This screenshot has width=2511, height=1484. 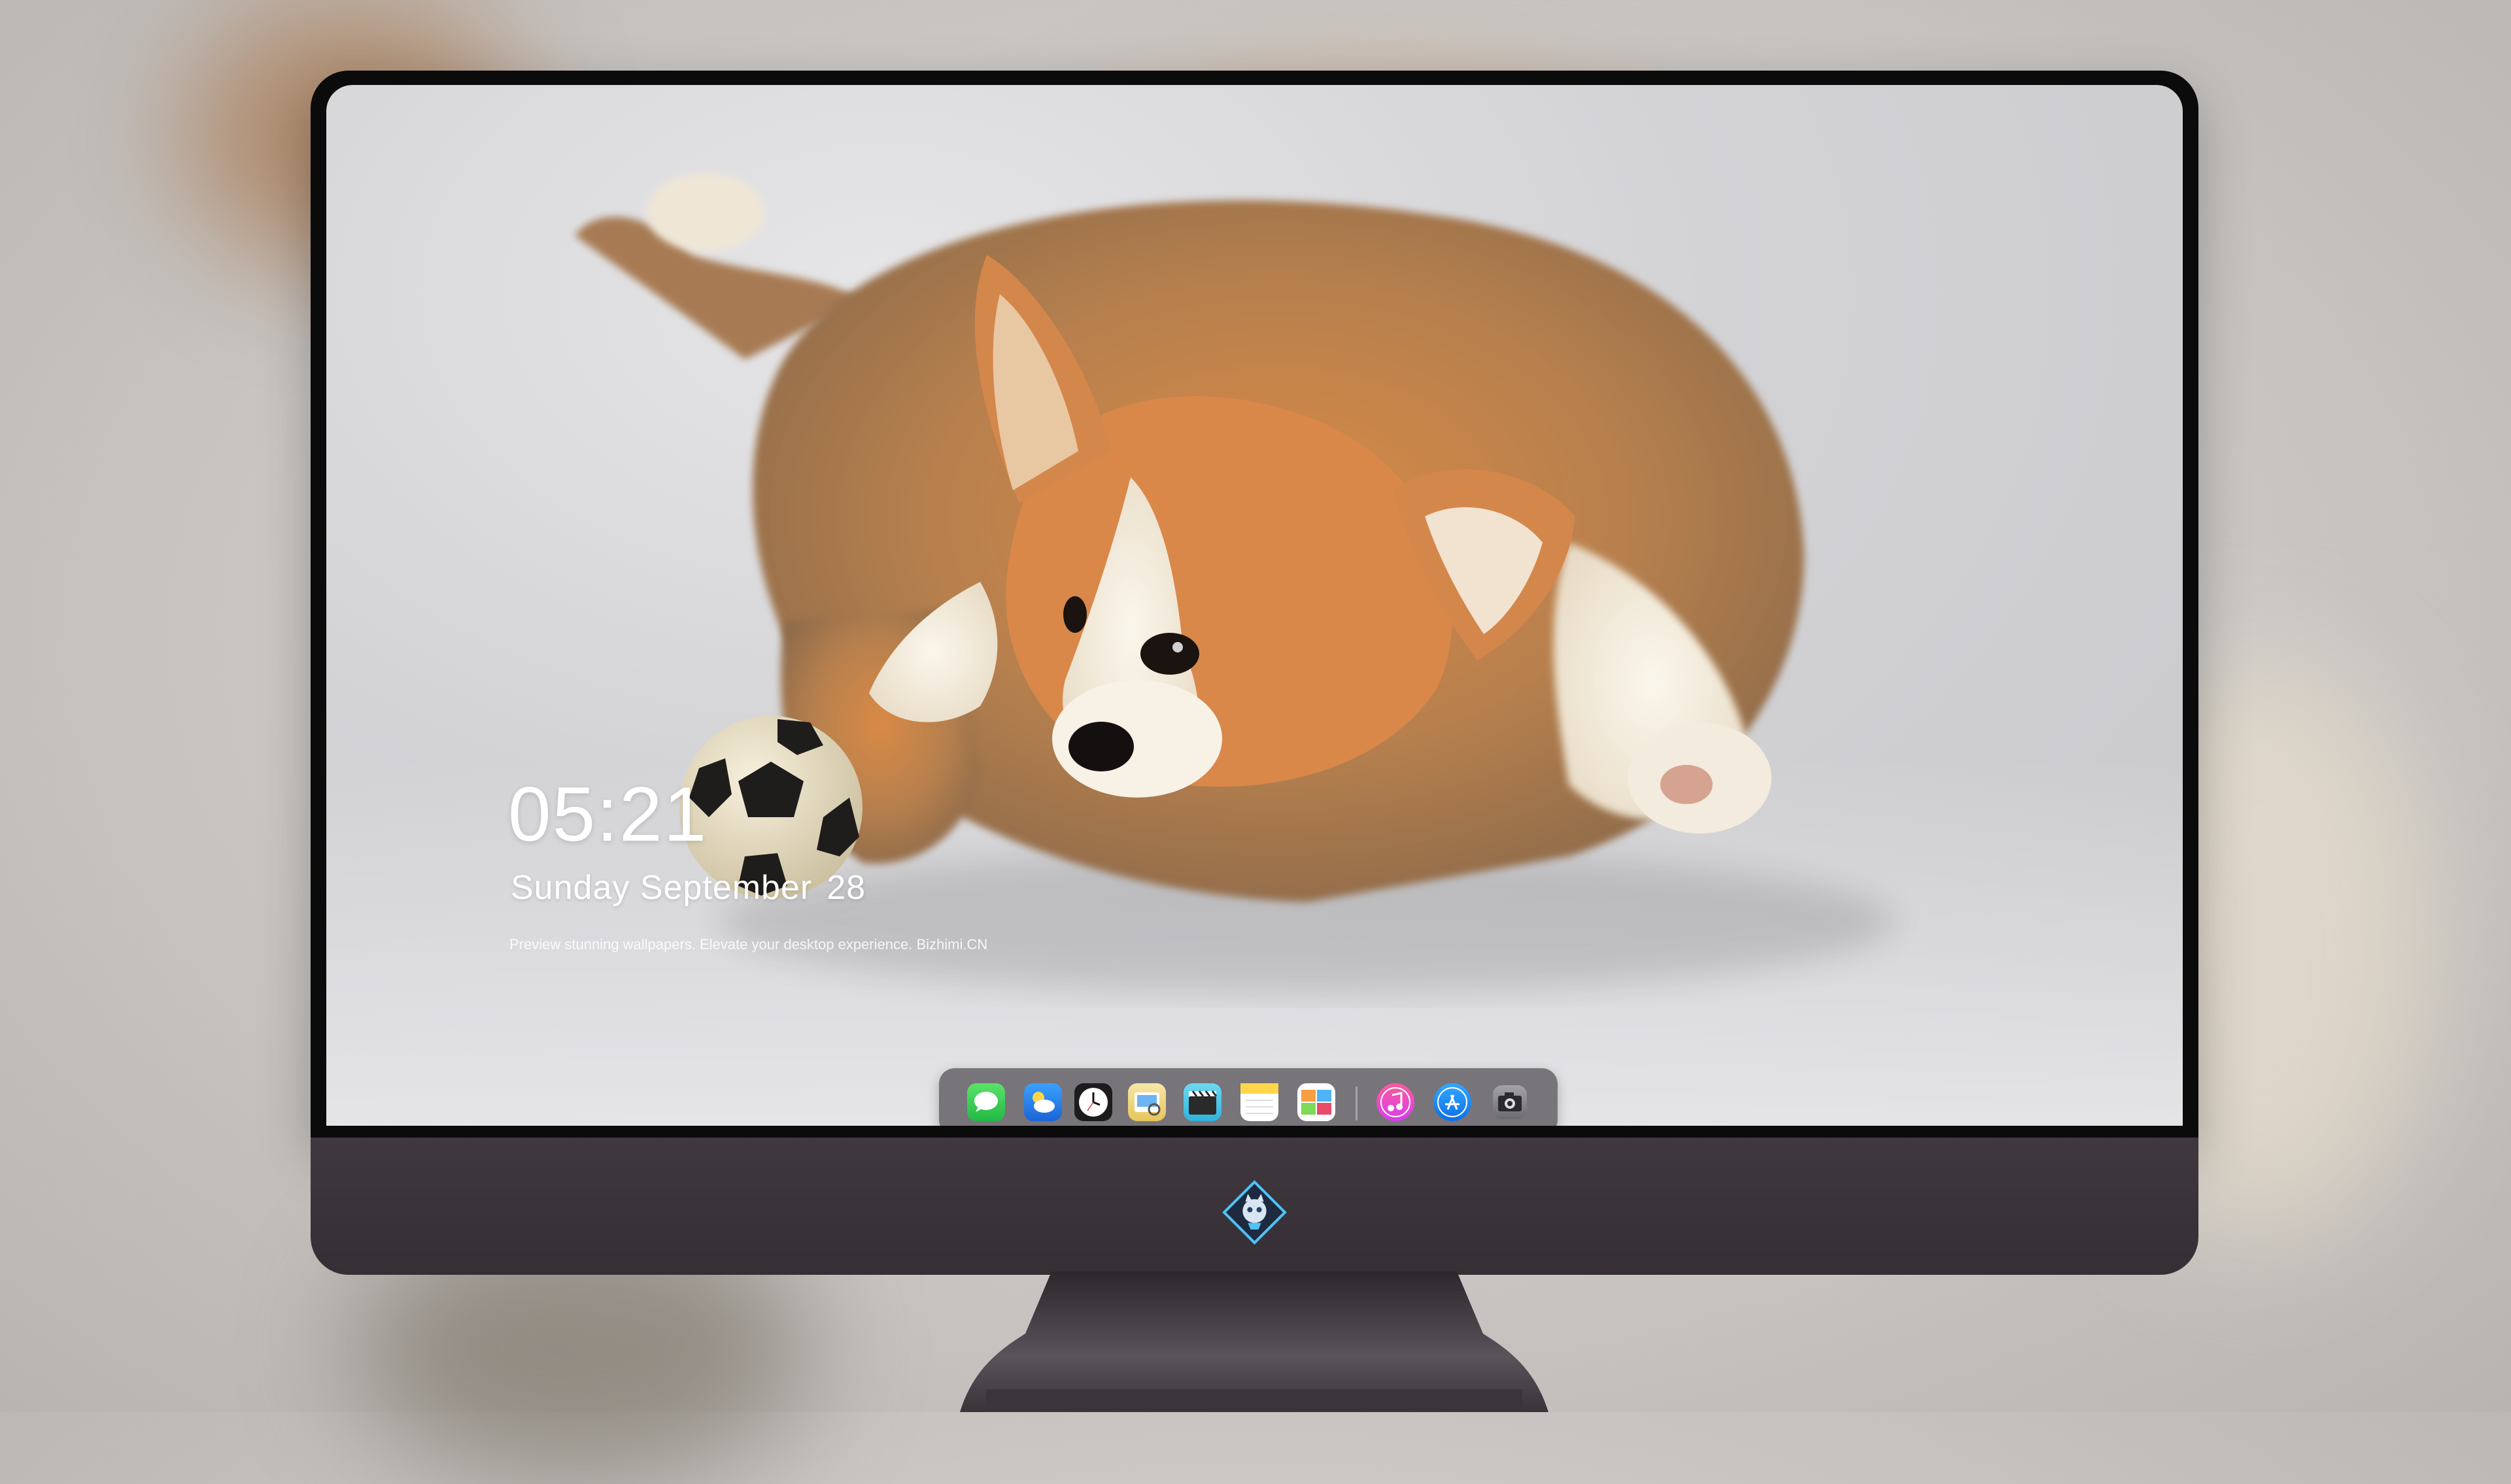 What do you see at coordinates (1395, 1102) in the screenshot?
I see `music-icon` at bounding box center [1395, 1102].